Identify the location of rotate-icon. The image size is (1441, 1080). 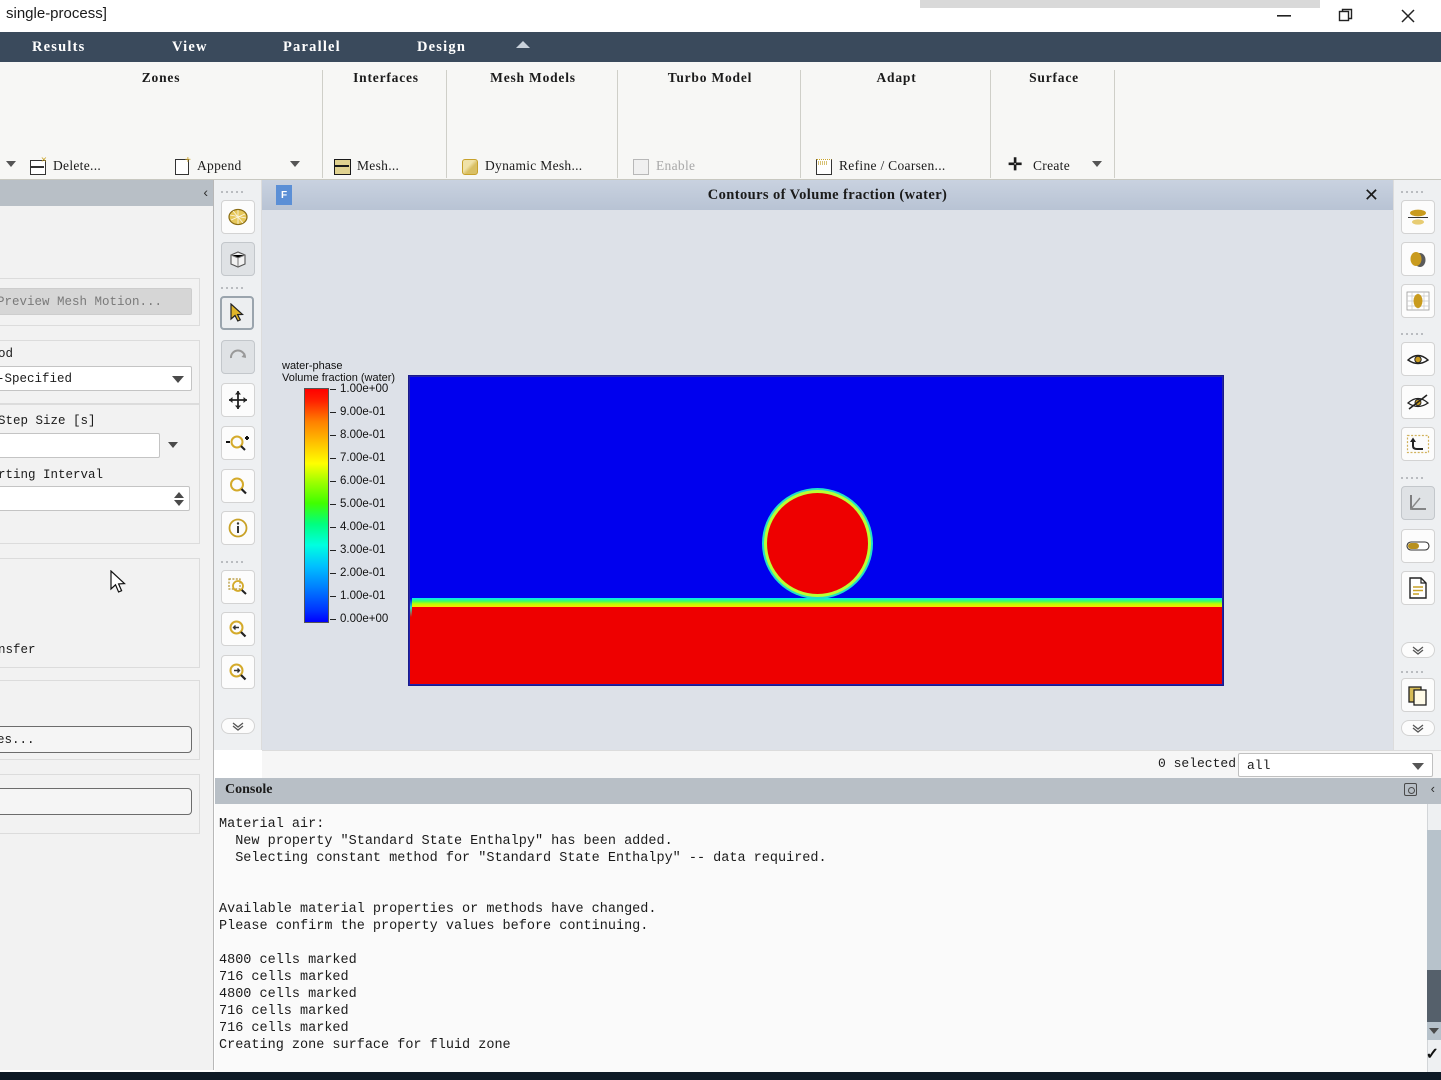
(238, 357).